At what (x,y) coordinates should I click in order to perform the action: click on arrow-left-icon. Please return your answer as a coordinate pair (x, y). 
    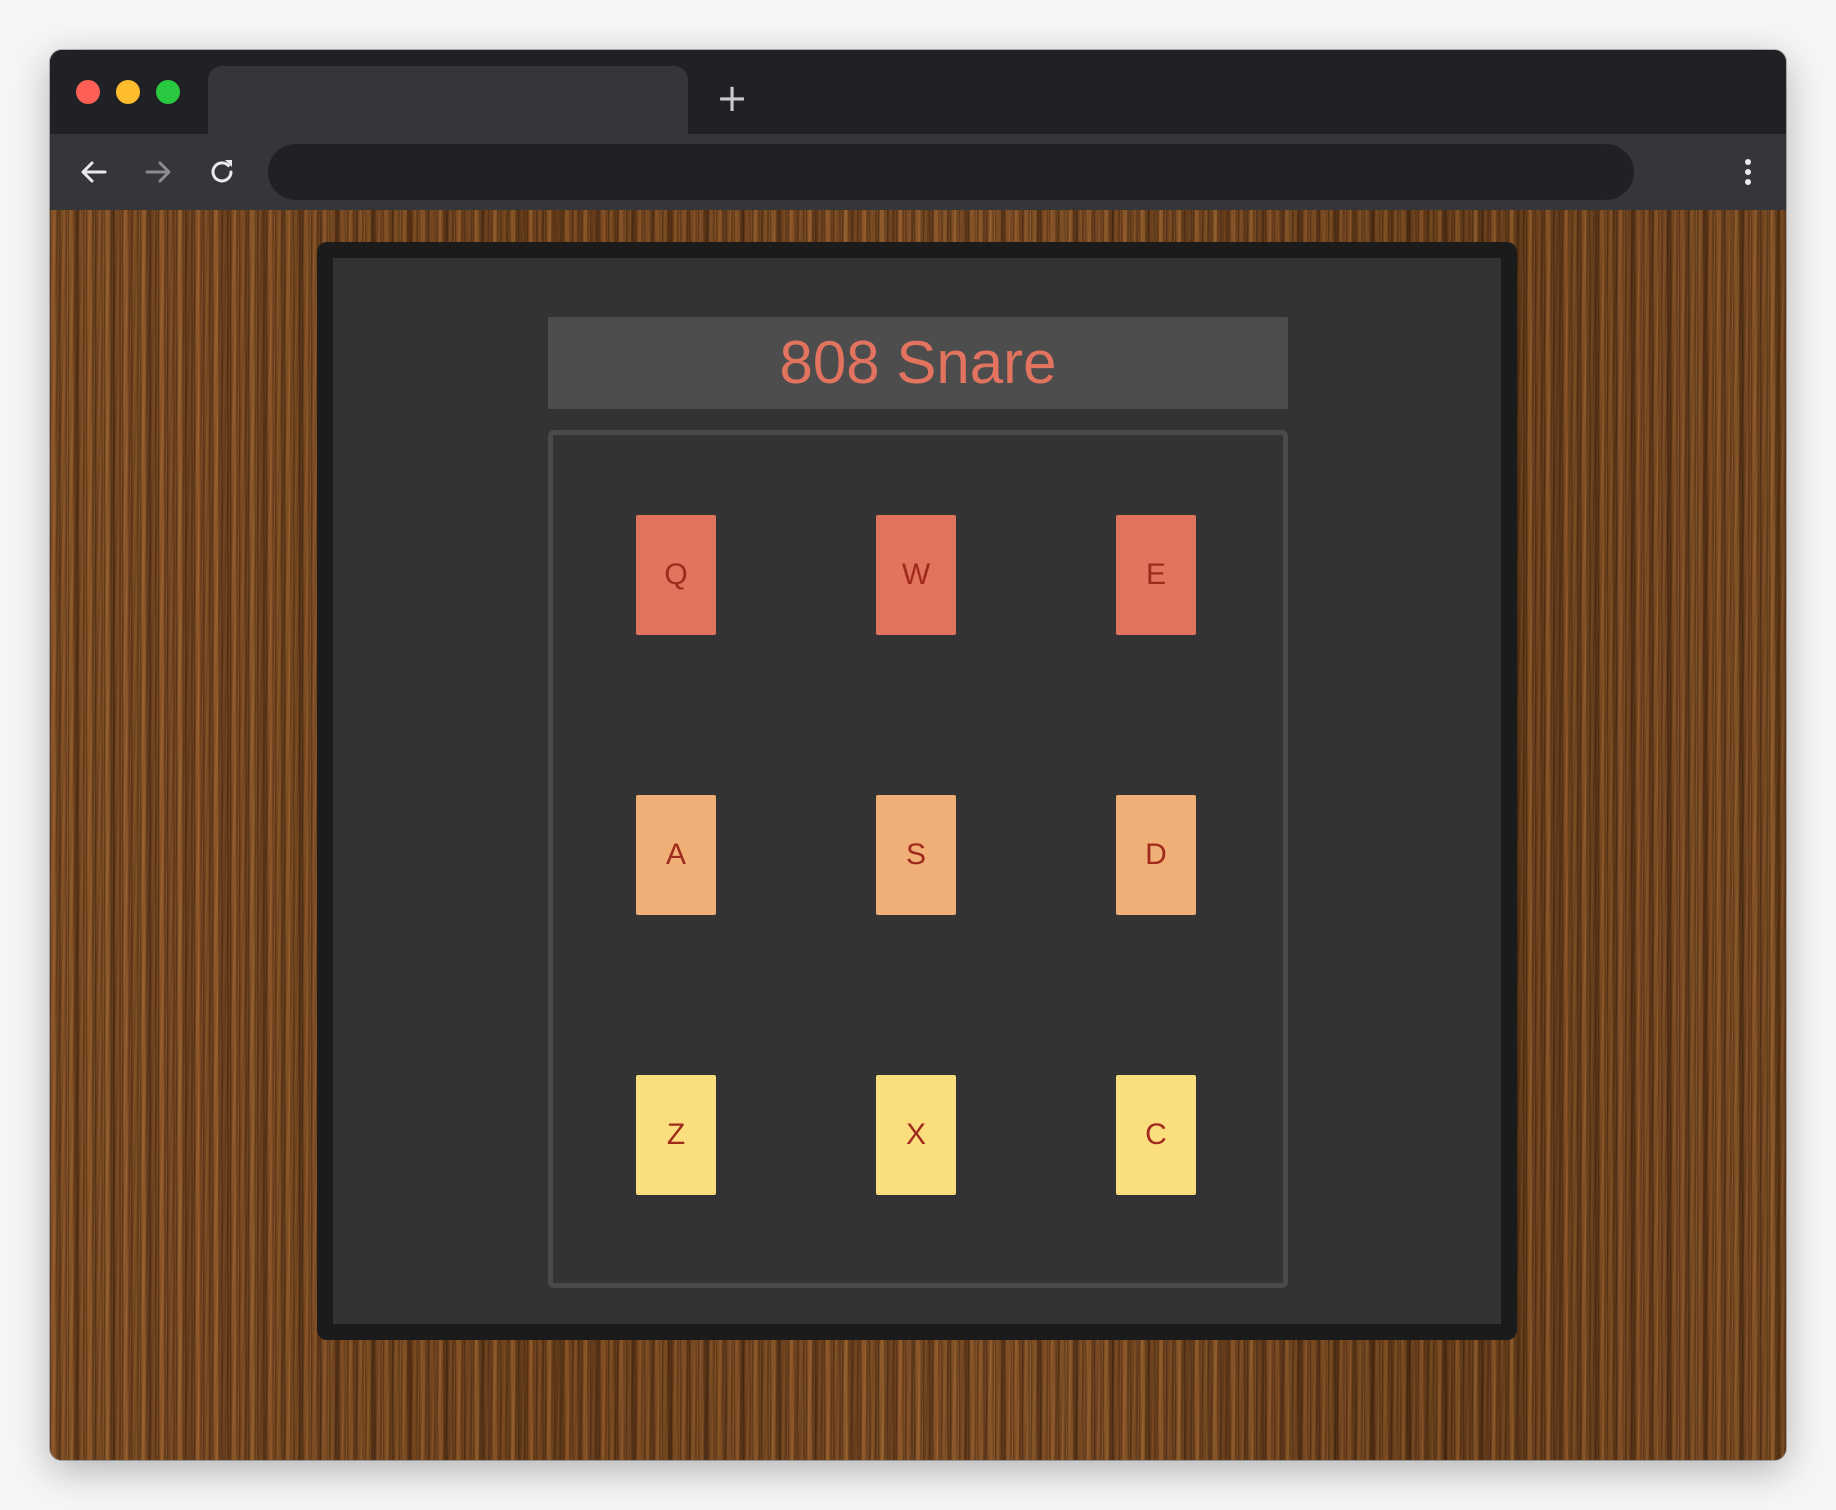
    Looking at the image, I should click on (94, 172).